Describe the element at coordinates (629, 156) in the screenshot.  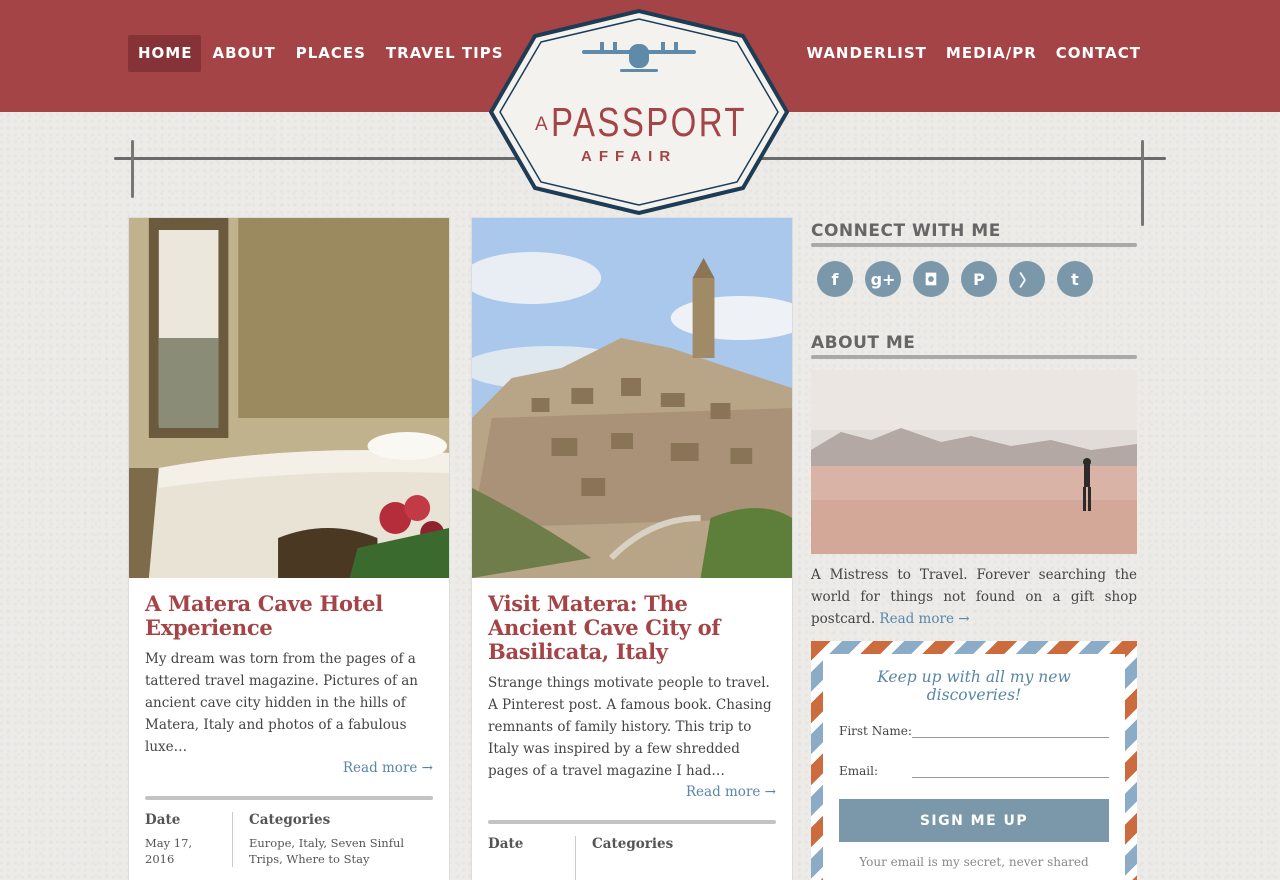
I see `svg-text: AFFAIR` at that location.